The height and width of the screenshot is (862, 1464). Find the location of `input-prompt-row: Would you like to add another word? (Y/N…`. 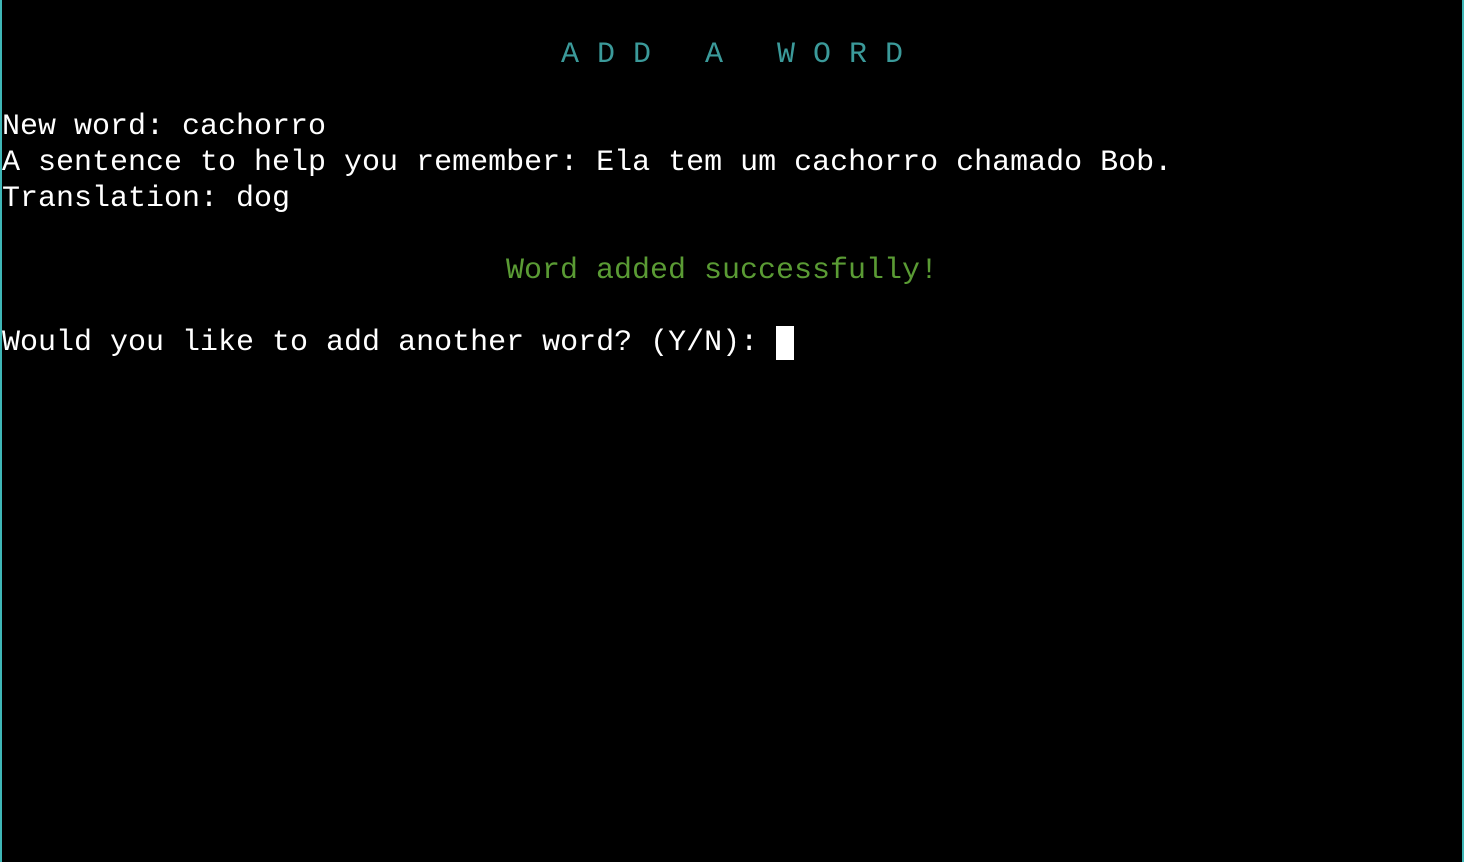

input-prompt-row: Would you like to add another word? (Y/N… is located at coordinates (398, 343).